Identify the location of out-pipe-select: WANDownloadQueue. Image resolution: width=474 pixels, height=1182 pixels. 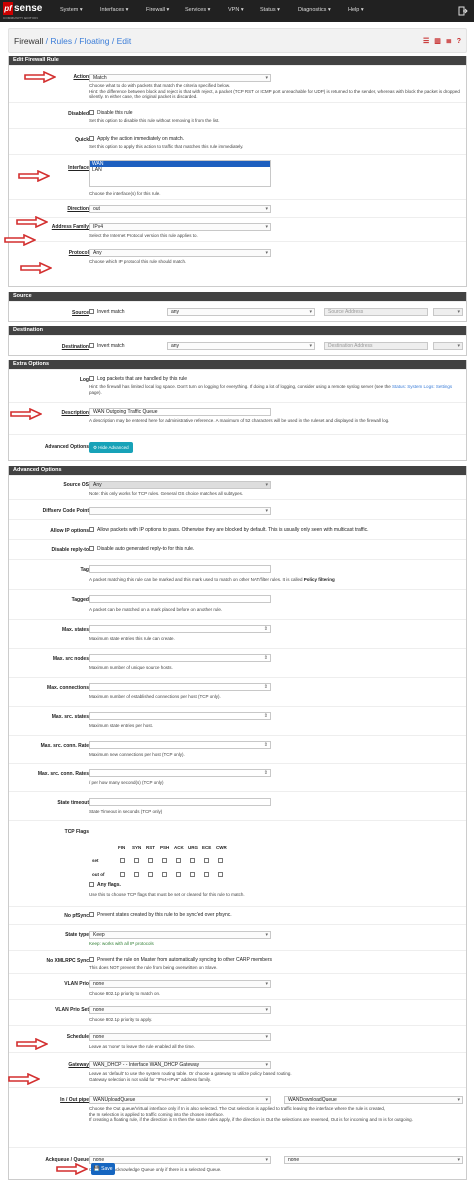
(373, 1100).